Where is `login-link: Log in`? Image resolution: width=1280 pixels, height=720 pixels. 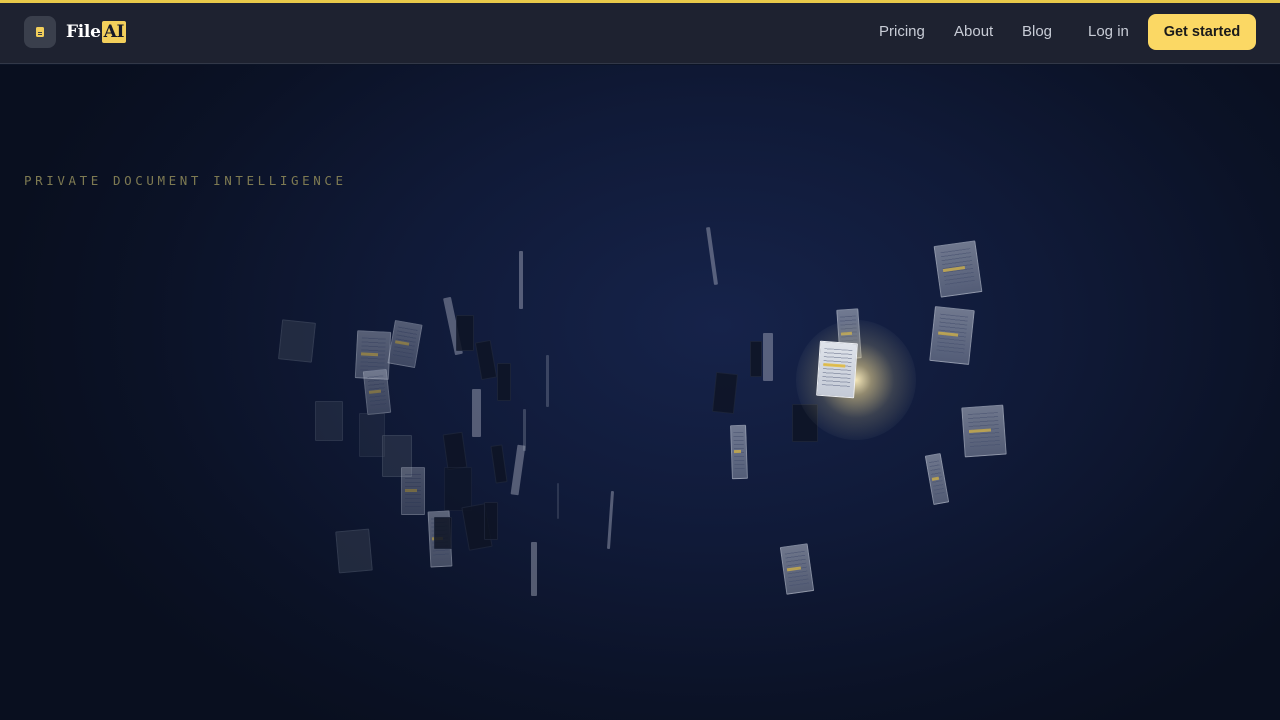 login-link: Log in is located at coordinates (1108, 32).